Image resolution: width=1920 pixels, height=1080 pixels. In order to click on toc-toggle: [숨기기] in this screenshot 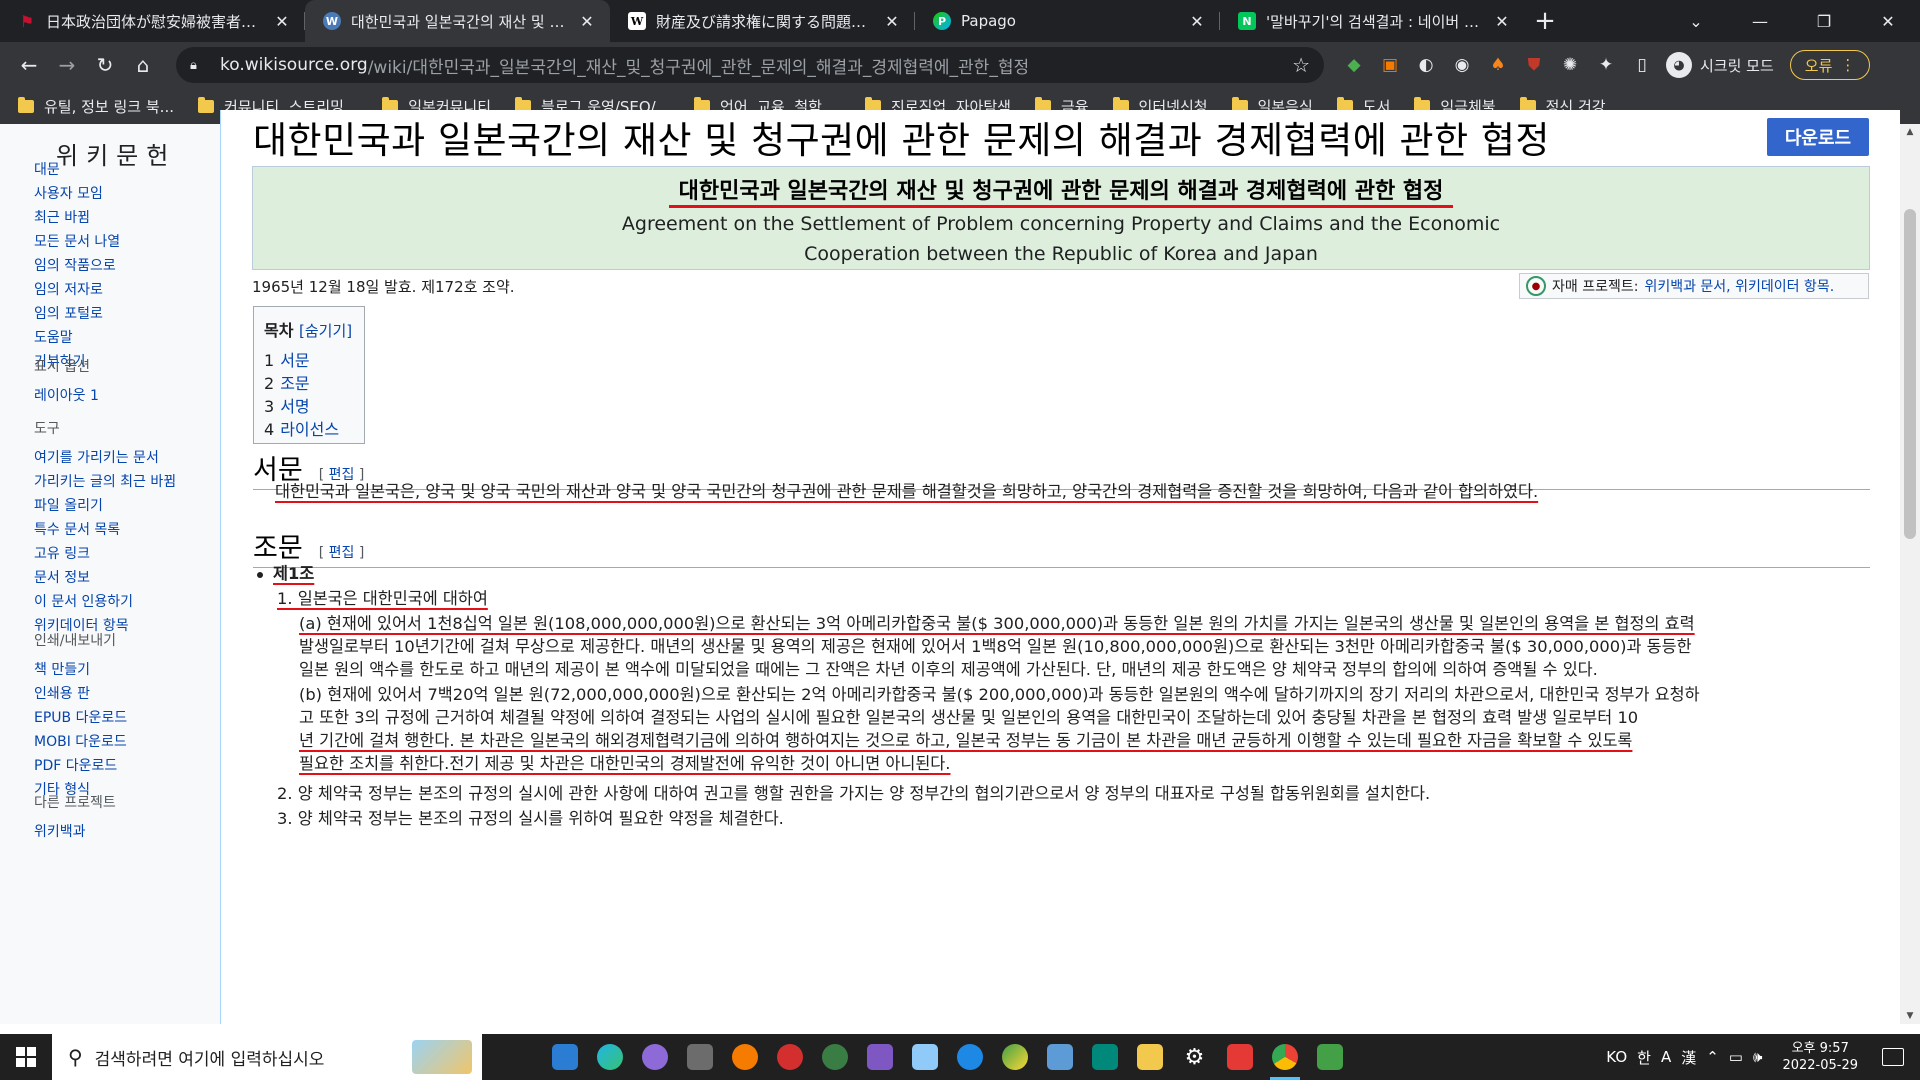, I will do `click(325, 331)`.